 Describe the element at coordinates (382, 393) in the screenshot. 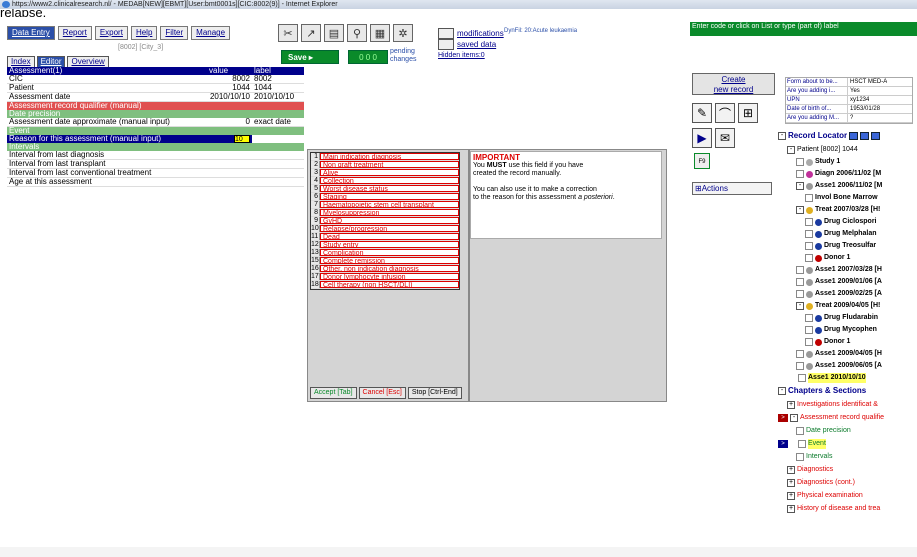

I see `cancel-button: Cancel [Esc]` at that location.